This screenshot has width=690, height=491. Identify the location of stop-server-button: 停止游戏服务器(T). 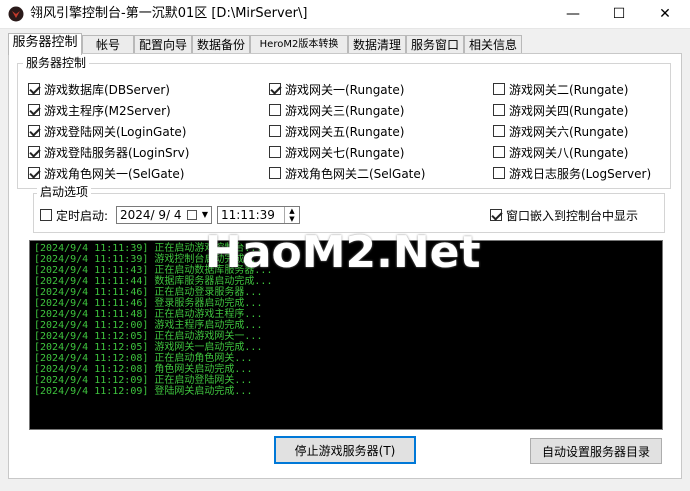
(345, 450).